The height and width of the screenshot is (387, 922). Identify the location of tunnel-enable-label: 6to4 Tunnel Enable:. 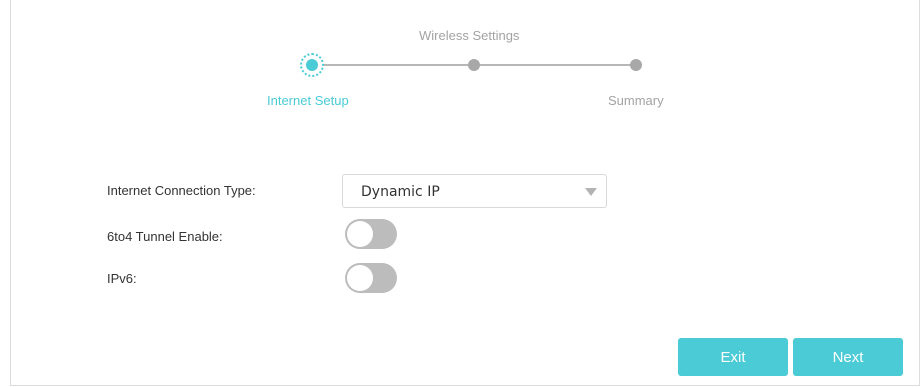
(165, 236).